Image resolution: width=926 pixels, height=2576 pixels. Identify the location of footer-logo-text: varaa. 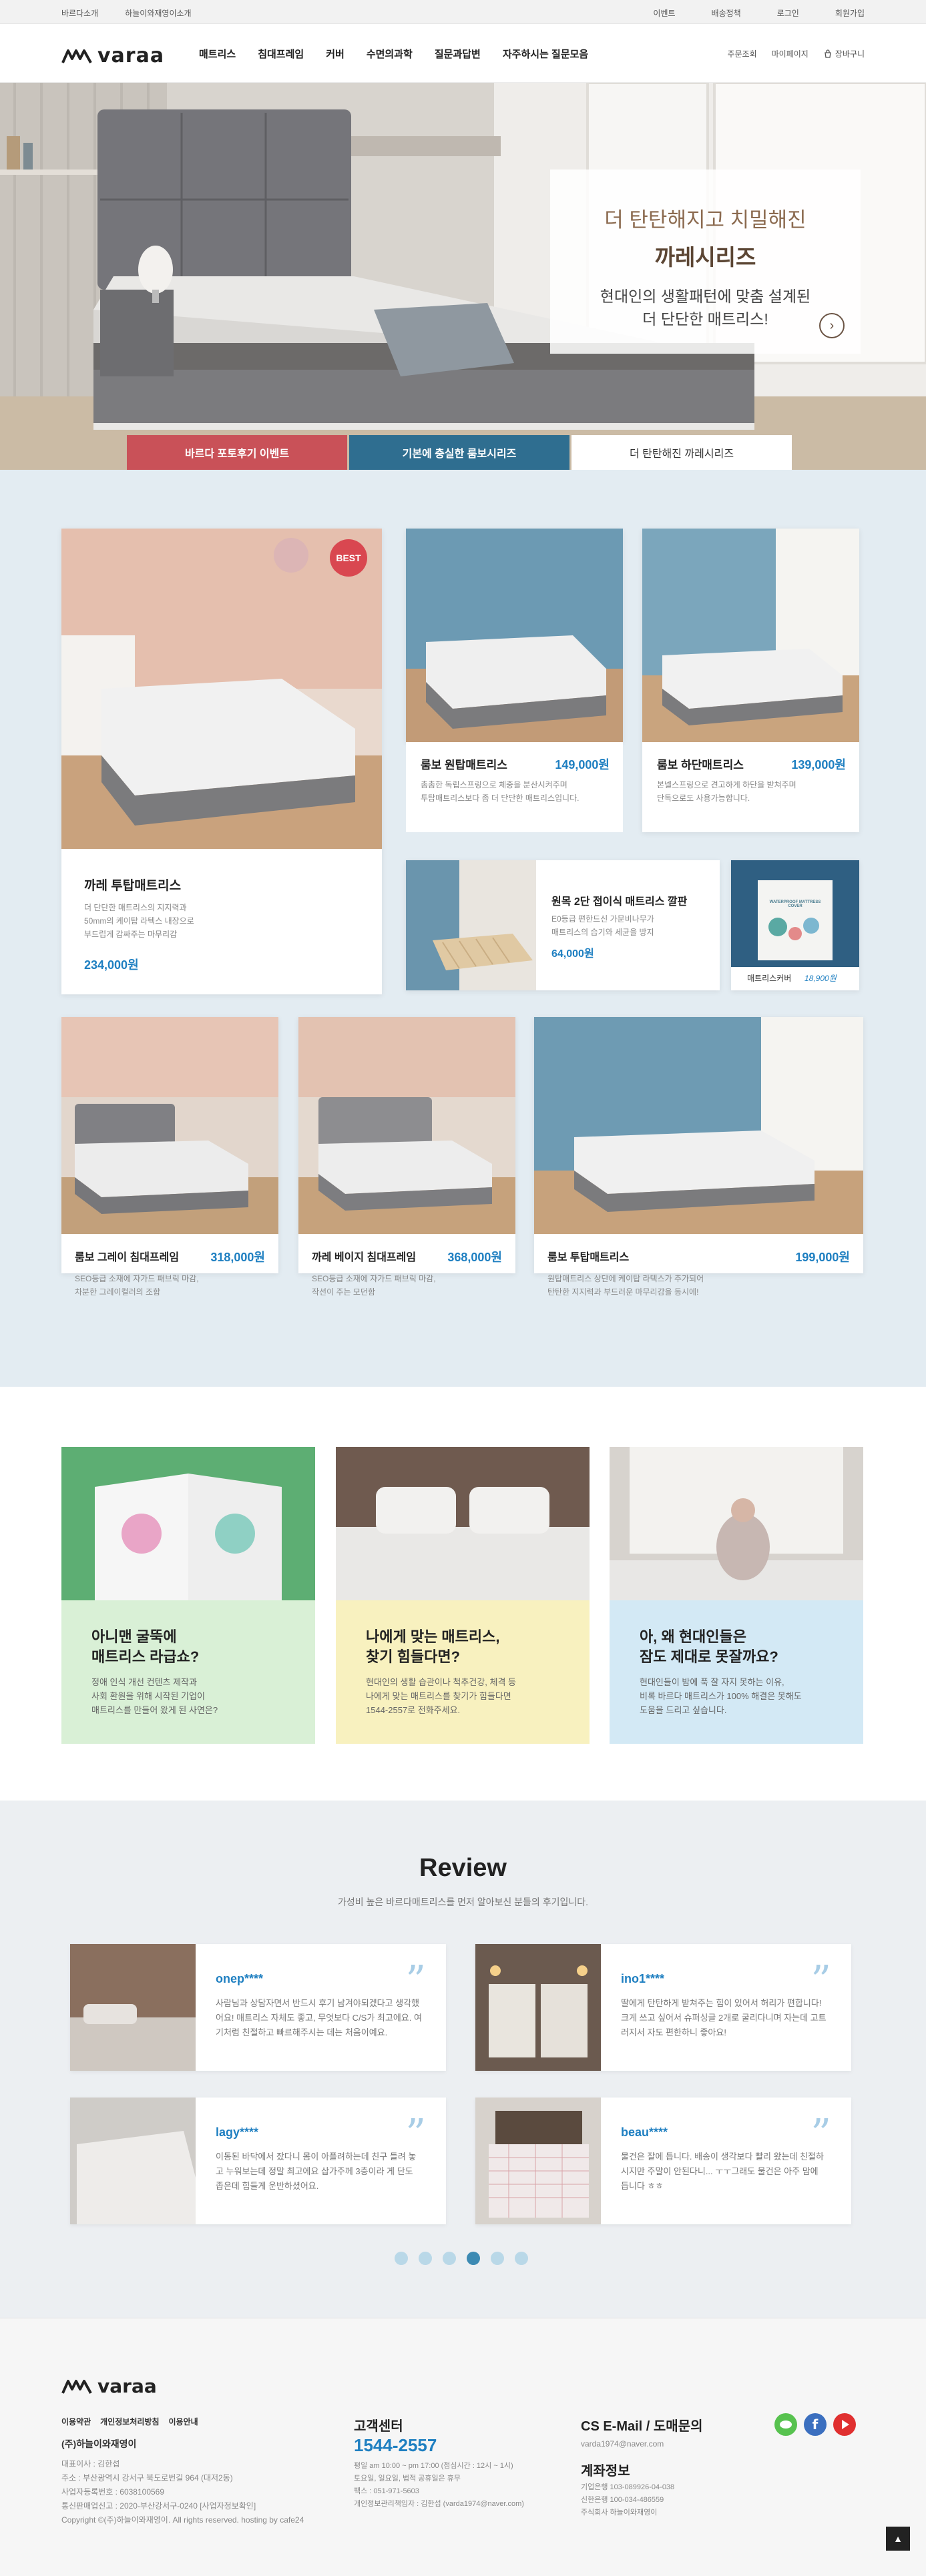
(127, 2386).